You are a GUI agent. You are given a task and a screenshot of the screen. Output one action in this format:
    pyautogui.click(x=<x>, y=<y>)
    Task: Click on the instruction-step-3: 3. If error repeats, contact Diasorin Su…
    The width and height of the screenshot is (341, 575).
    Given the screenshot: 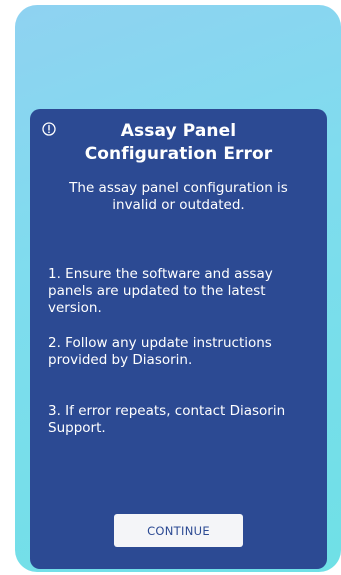 What is the action you would take?
    pyautogui.click(x=167, y=419)
    